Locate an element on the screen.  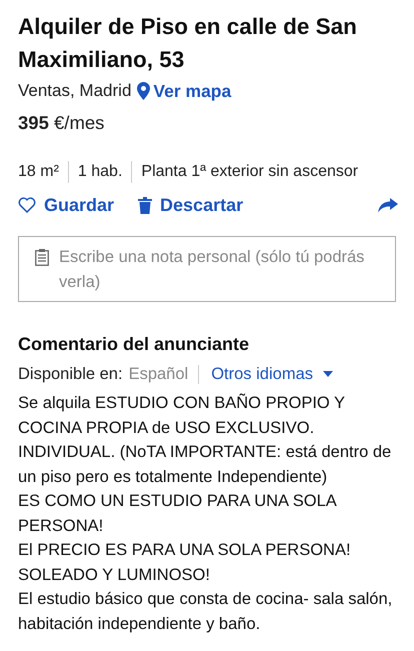
section-heading: Comentario del anunciante is located at coordinates (134, 344).